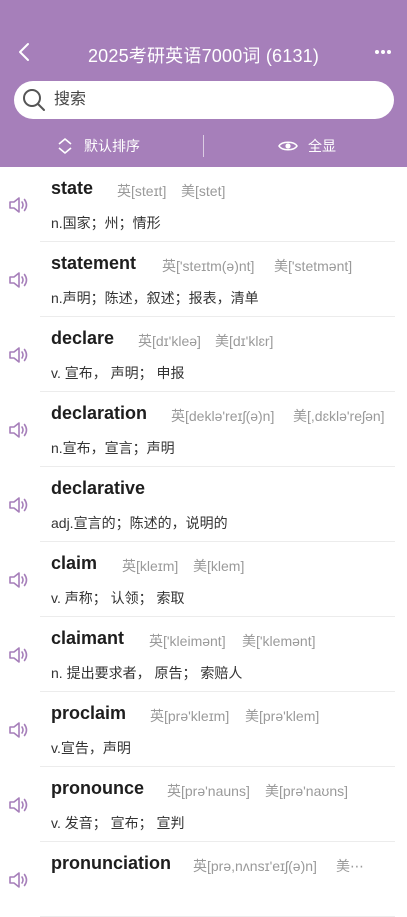 This screenshot has height=917, width=407. I want to click on word-meaning: v. 宣布， 声明； 申报, so click(118, 373).